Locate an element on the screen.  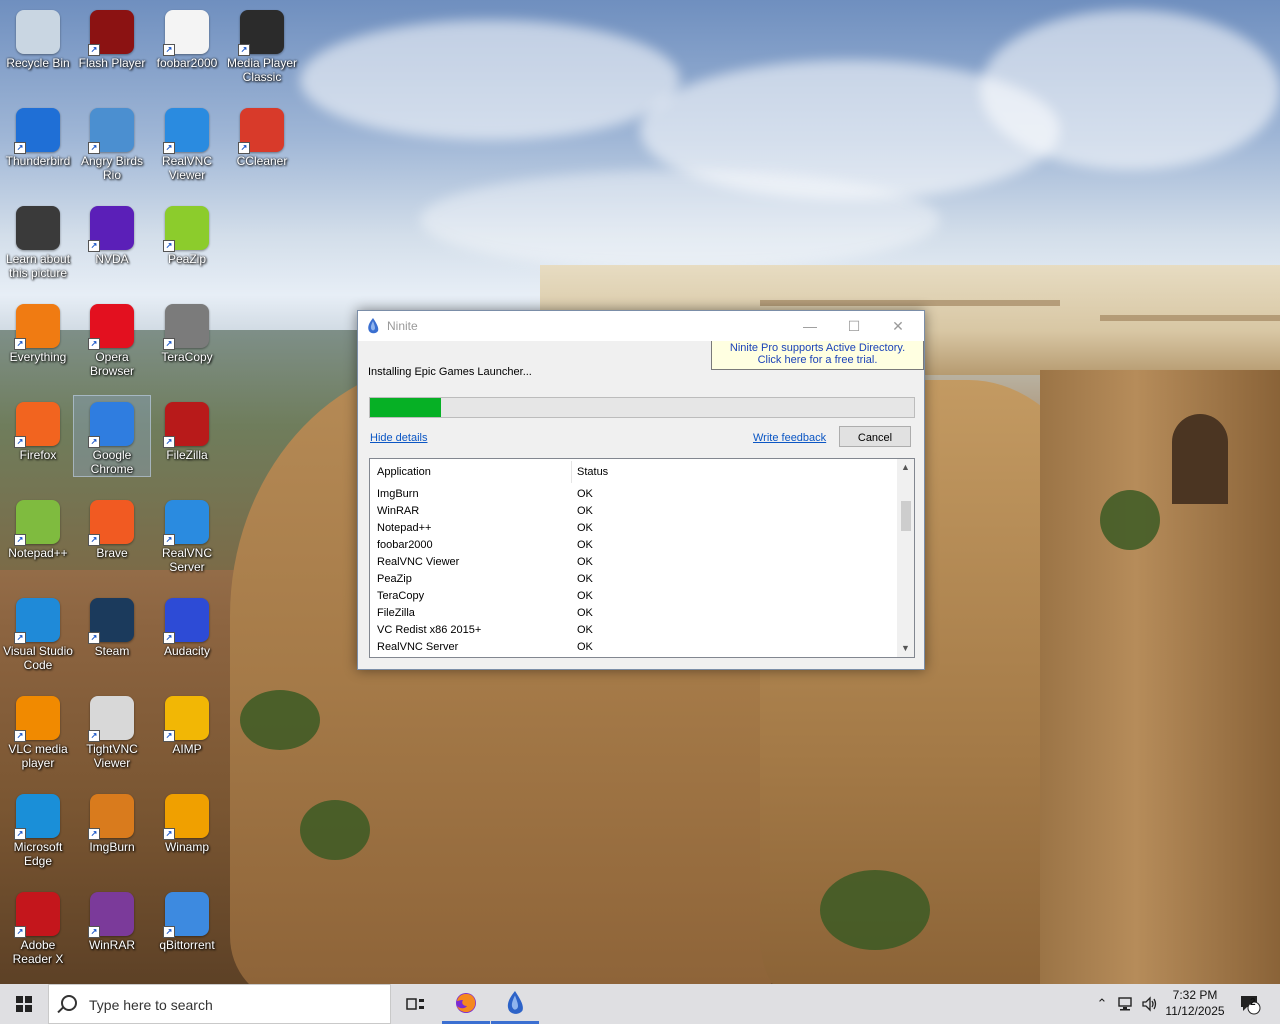
list-item: FileZilla OK is located at coordinates (633, 613).